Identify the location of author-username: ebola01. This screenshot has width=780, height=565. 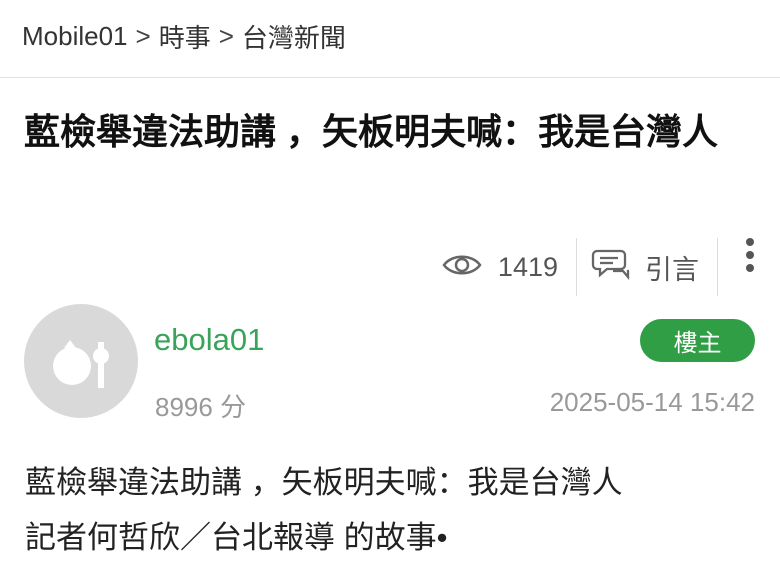
(209, 340).